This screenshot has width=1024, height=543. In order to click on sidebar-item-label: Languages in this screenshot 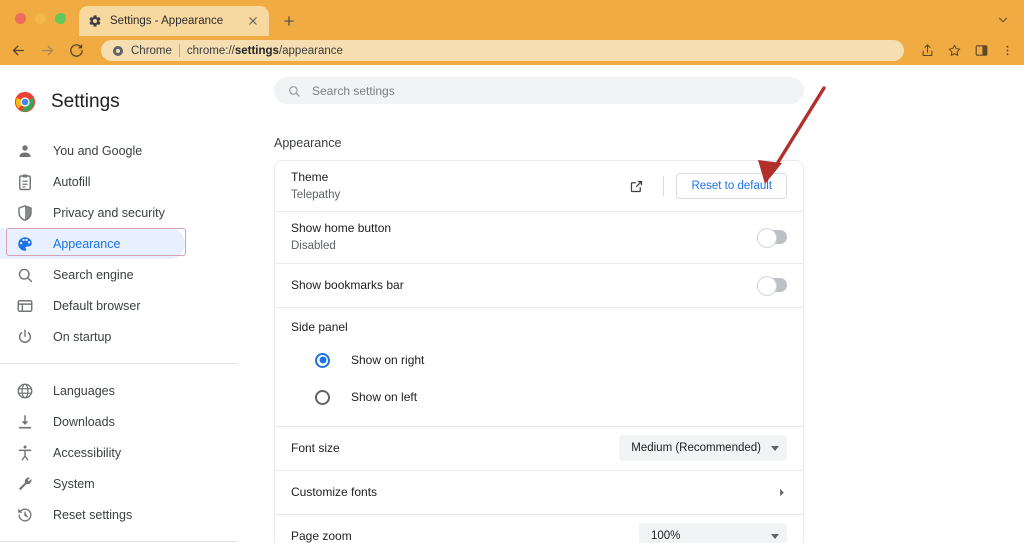, I will do `click(84, 390)`.